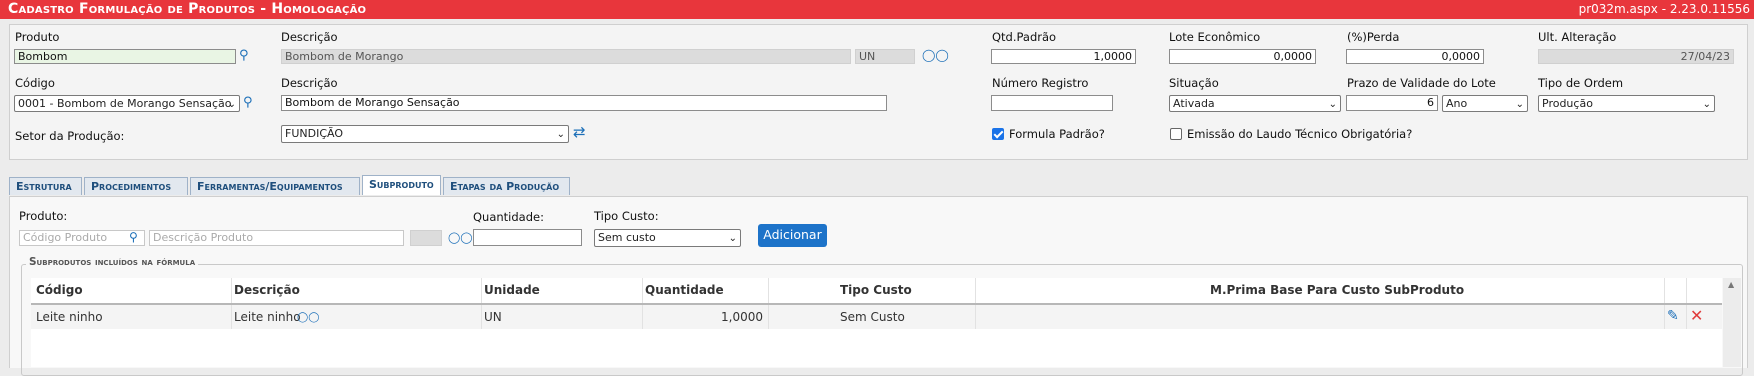  Describe the element at coordinates (512, 290) in the screenshot. I see `column-header-unidade: Unidade` at that location.